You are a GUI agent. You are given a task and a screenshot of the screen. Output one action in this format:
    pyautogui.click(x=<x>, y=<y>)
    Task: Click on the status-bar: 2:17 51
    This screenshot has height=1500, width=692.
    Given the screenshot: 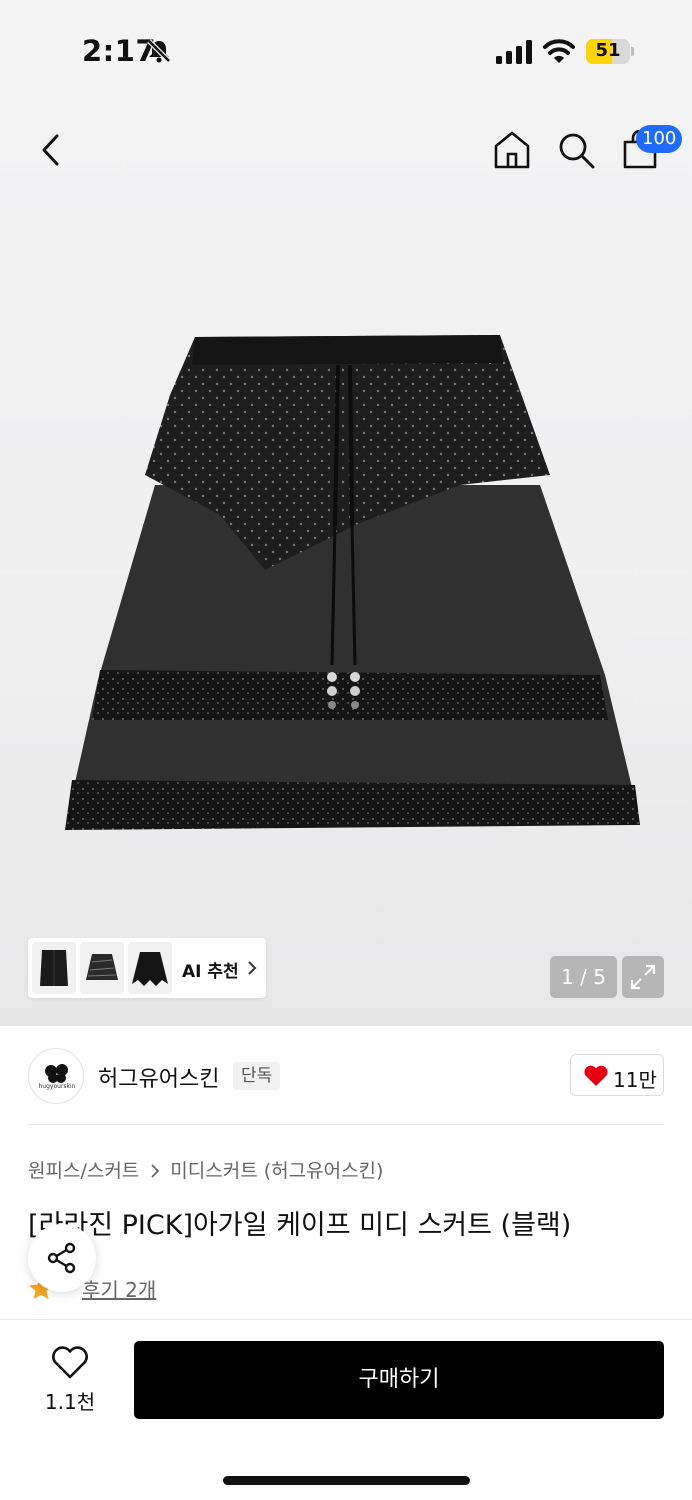 What is the action you would take?
    pyautogui.click(x=346, y=50)
    